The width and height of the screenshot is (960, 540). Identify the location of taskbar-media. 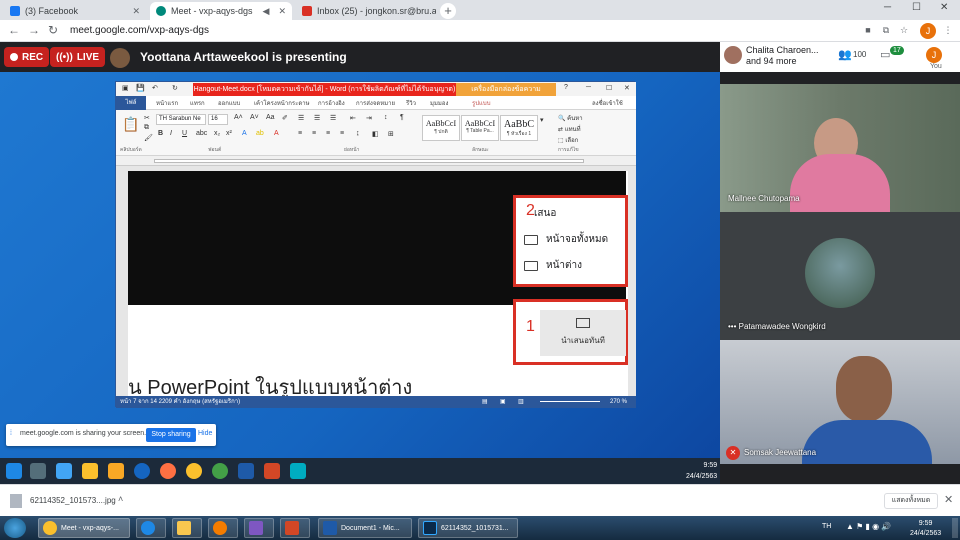
(223, 528).